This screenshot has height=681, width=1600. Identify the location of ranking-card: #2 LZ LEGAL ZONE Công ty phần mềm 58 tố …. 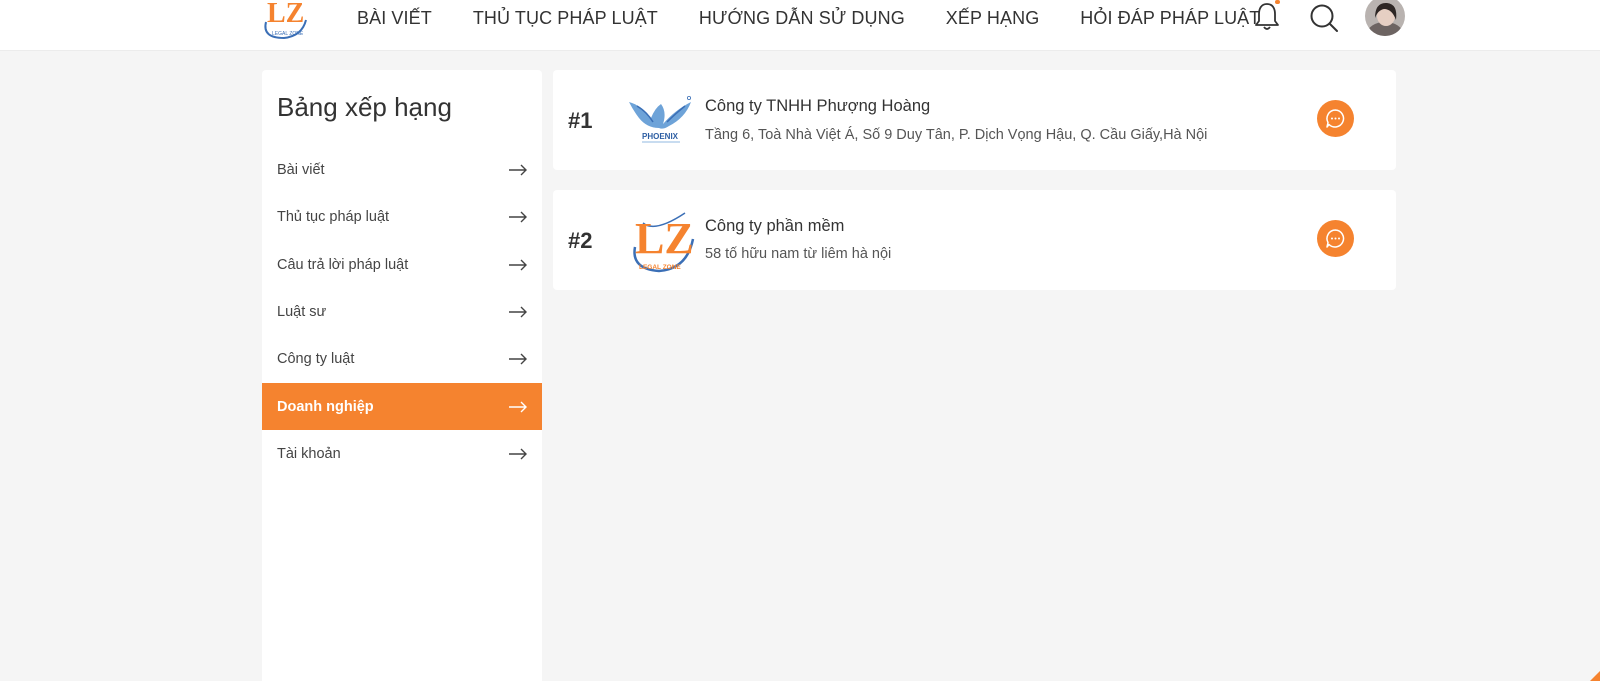
(974, 240).